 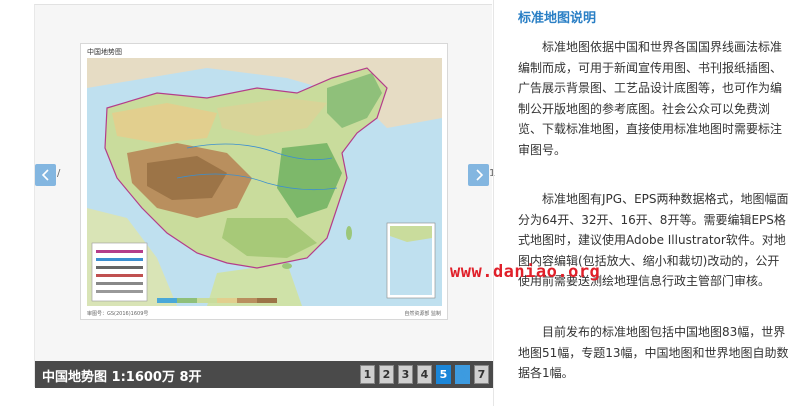 I want to click on map-approval-number: 审图号：GS(2016)1609号, so click(x=118, y=314).